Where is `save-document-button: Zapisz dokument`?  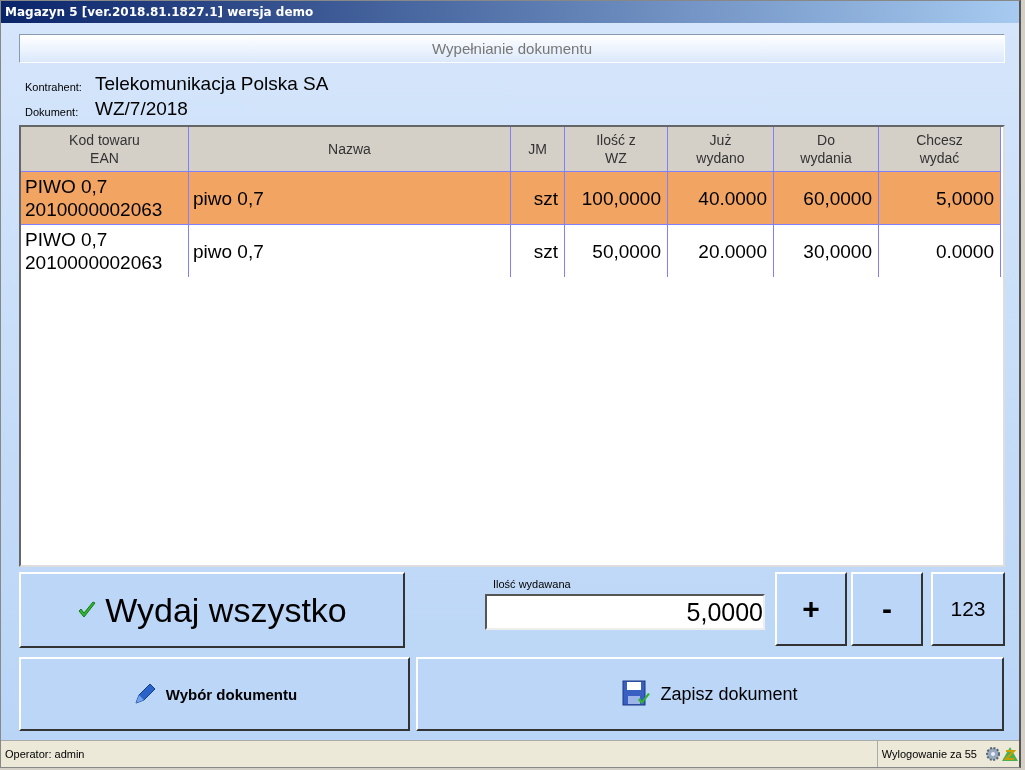 save-document-button: Zapisz dokument is located at coordinates (710, 694).